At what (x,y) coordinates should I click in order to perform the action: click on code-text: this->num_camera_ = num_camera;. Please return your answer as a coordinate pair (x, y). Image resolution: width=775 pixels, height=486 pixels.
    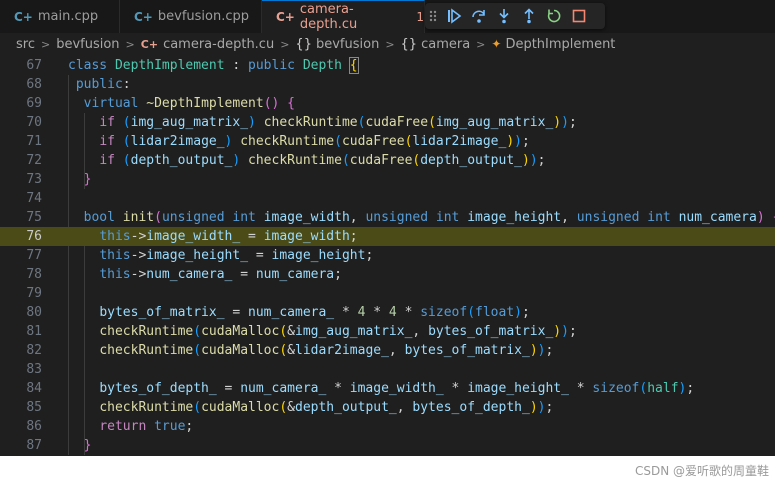
    Looking at the image, I should click on (220, 274).